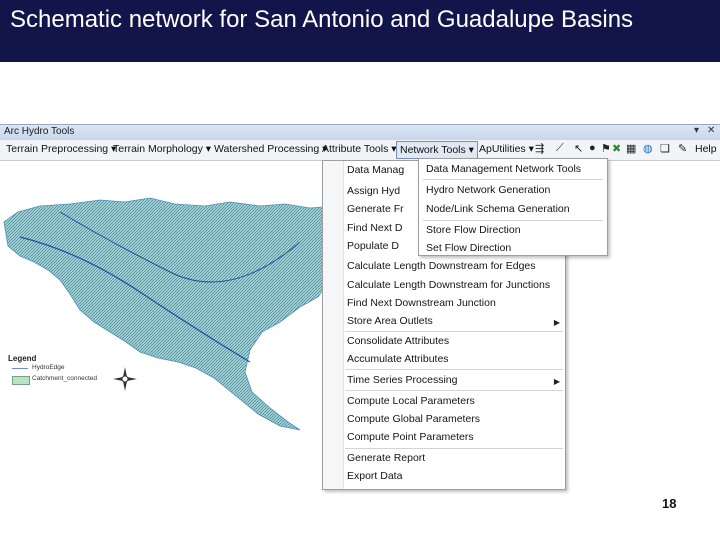  Describe the element at coordinates (488, 190) in the screenshot. I see `menu-item-hydro-network-generation: Hydro Network Generation` at that location.